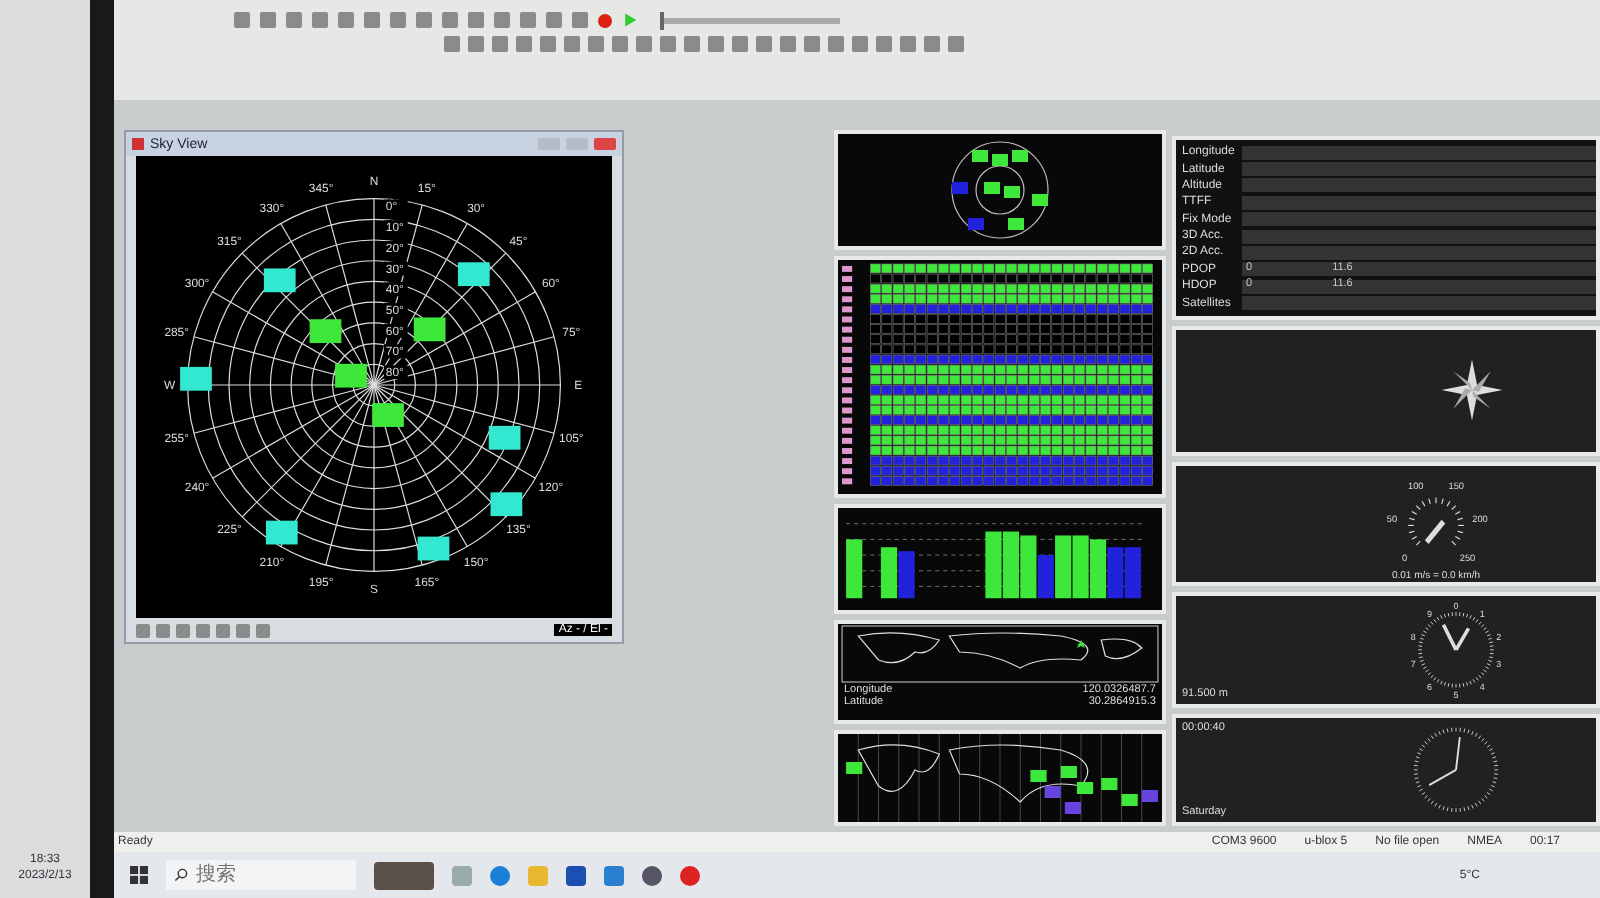  I want to click on windows-logo-icon, so click(139, 875).